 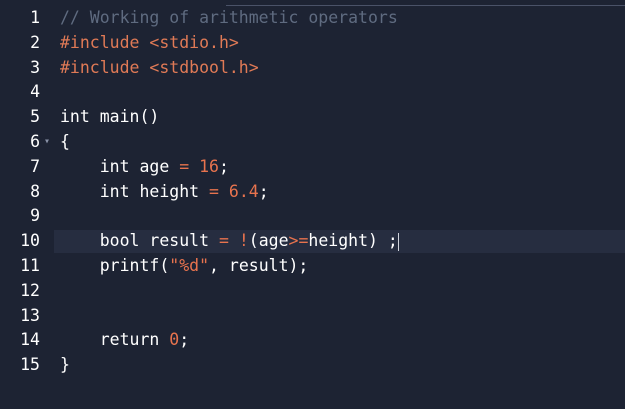 I want to click on code-token: height) ;, so click(x=353, y=241).